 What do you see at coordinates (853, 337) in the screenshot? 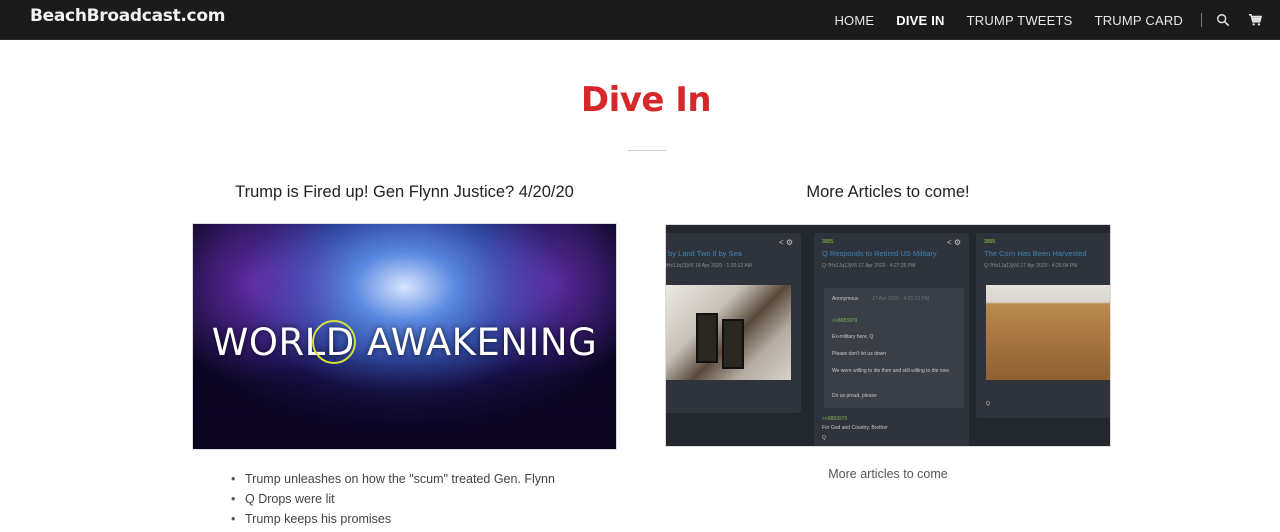
I see `reply-line: Ex-military here, Q` at bounding box center [853, 337].